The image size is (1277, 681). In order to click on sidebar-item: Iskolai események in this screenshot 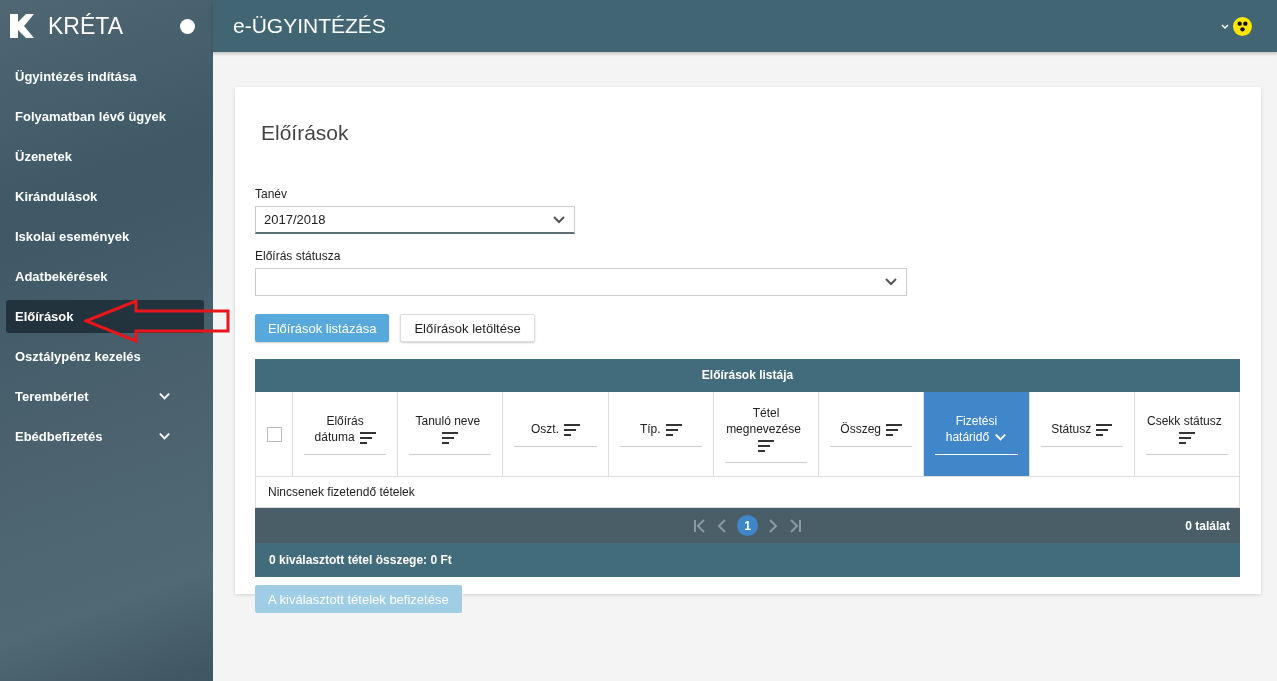, I will do `click(105, 236)`.